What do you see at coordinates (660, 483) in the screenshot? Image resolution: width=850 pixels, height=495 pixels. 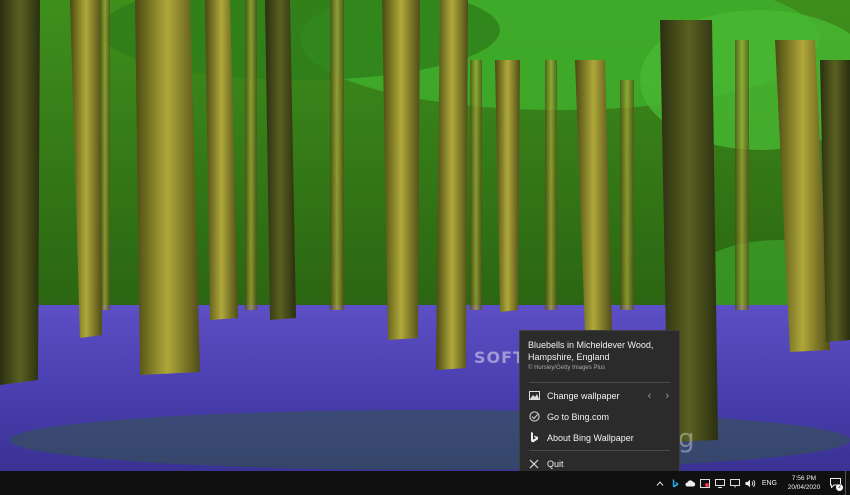 I see `chevron-up-icon` at bounding box center [660, 483].